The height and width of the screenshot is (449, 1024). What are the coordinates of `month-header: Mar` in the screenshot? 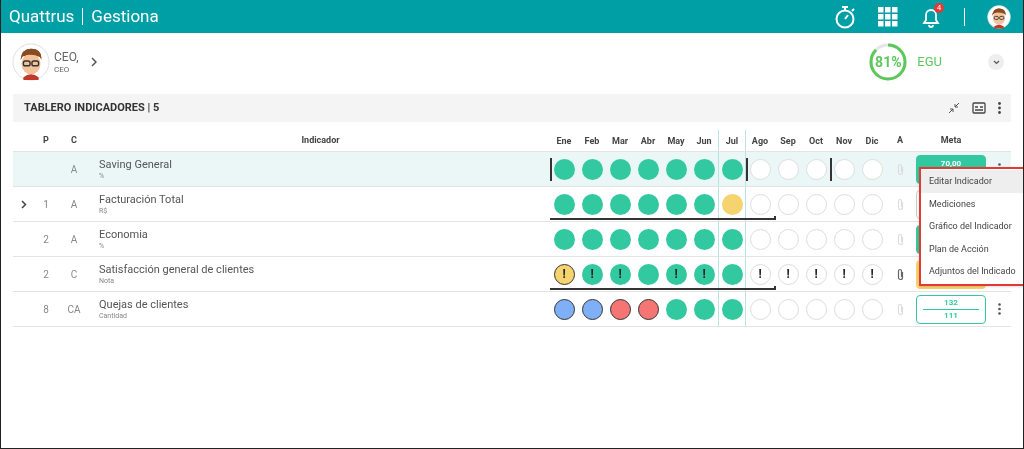 It's located at (620, 141).